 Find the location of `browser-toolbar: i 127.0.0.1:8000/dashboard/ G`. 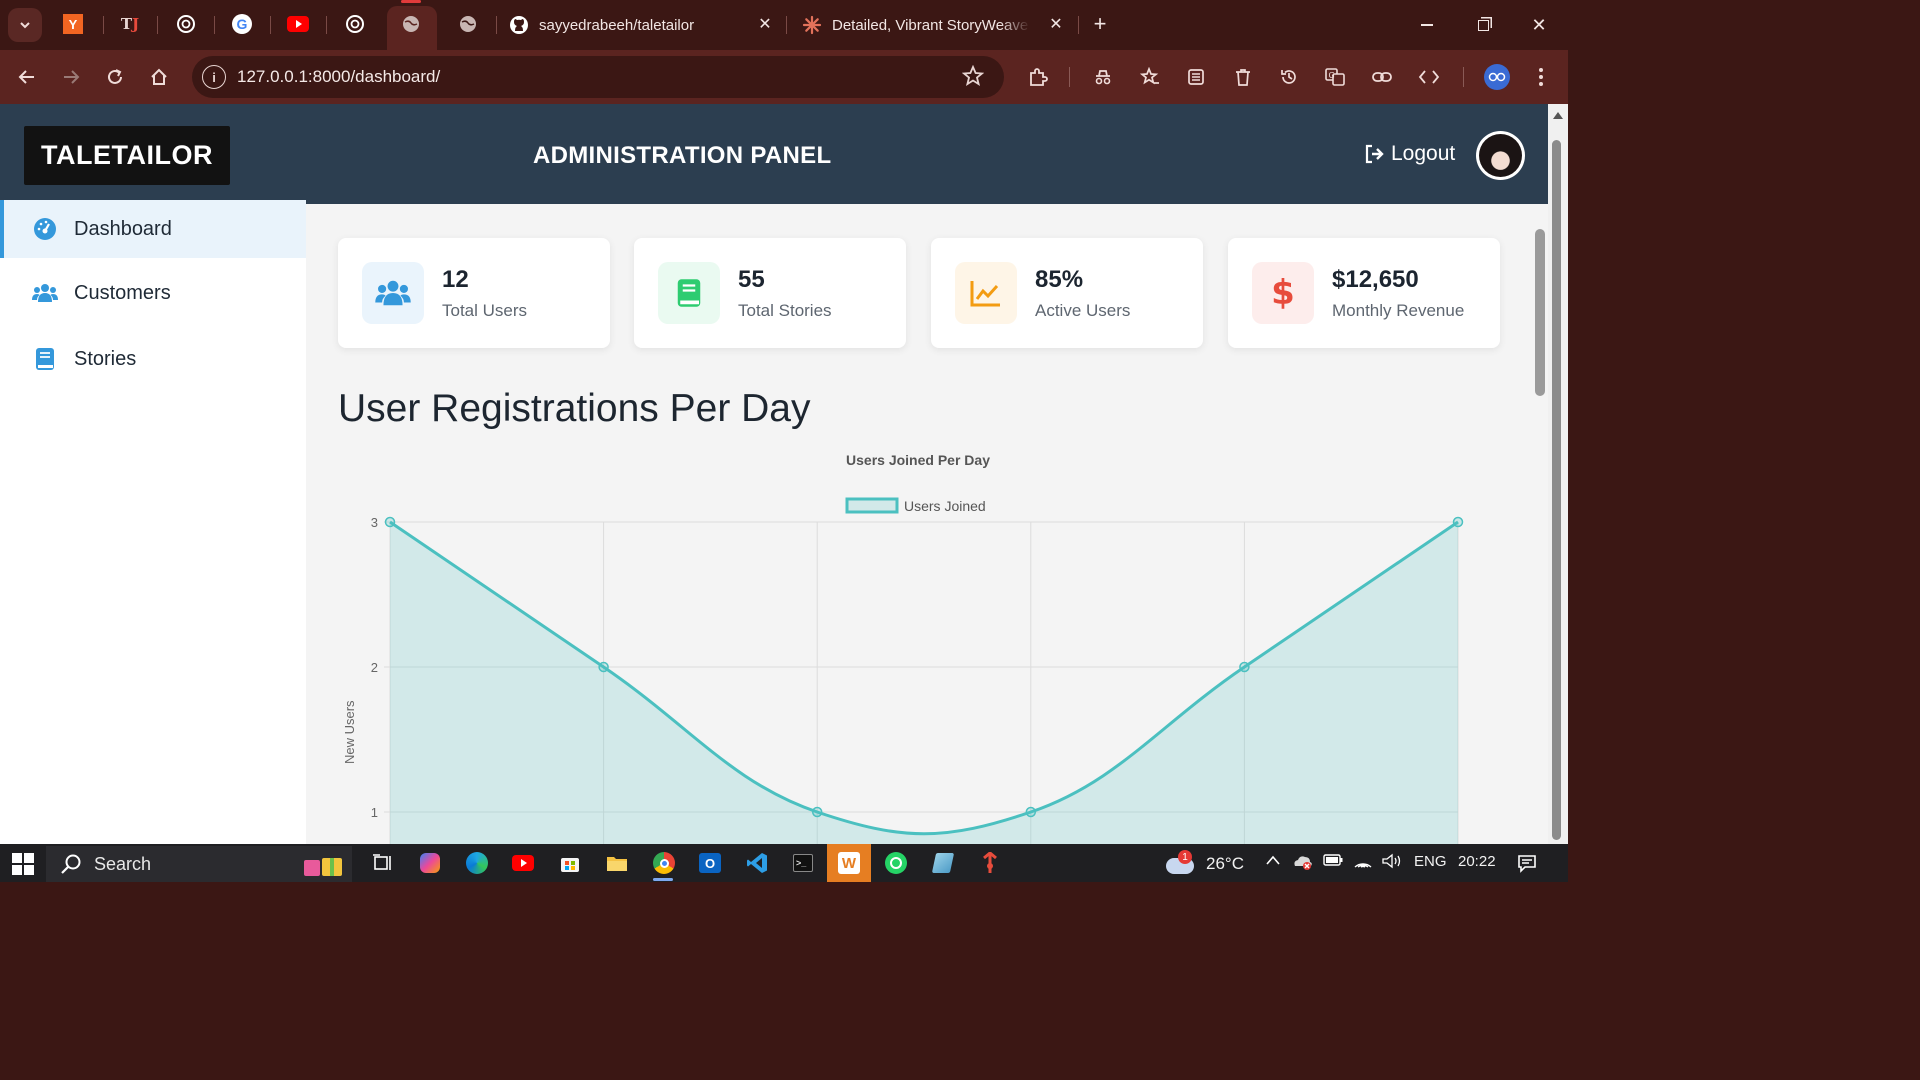

browser-toolbar: i 127.0.0.1:8000/dashboard/ G is located at coordinates (784, 77).